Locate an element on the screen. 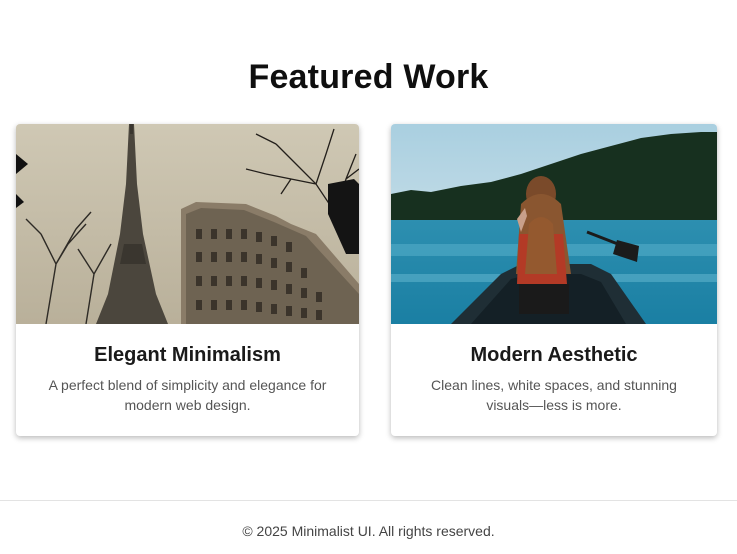  card-title: Elegant Minimalism is located at coordinates (187, 355).